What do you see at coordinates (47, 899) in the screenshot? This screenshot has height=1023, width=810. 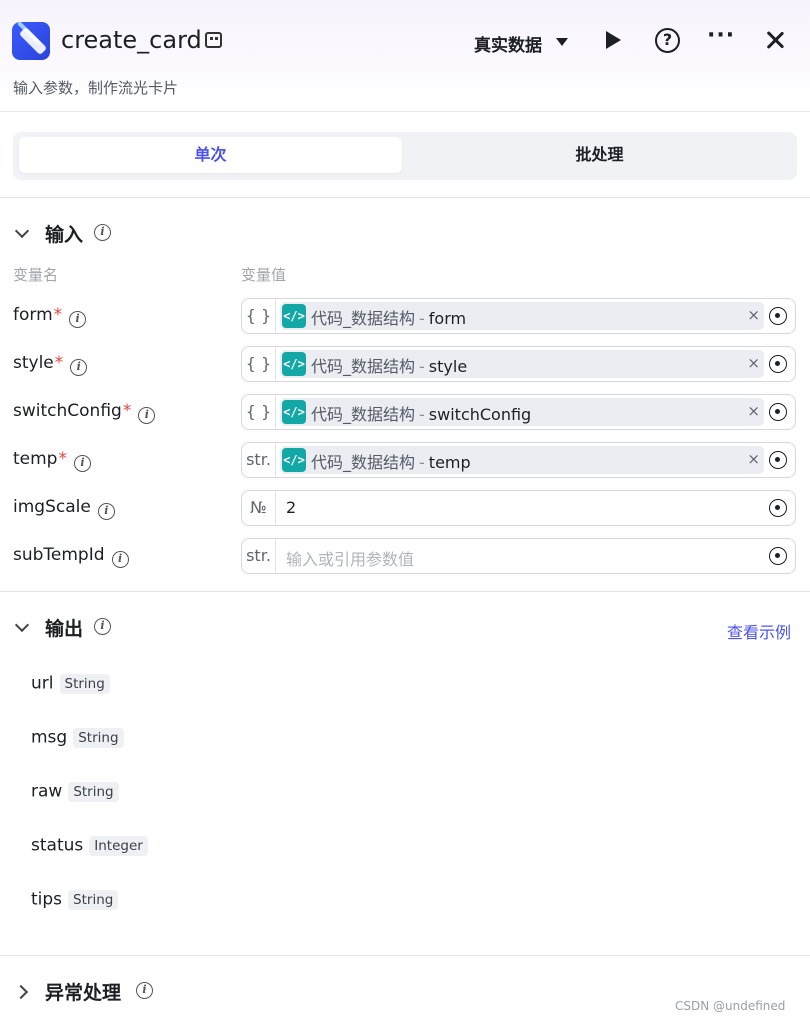 I see `output-name: tips` at bounding box center [47, 899].